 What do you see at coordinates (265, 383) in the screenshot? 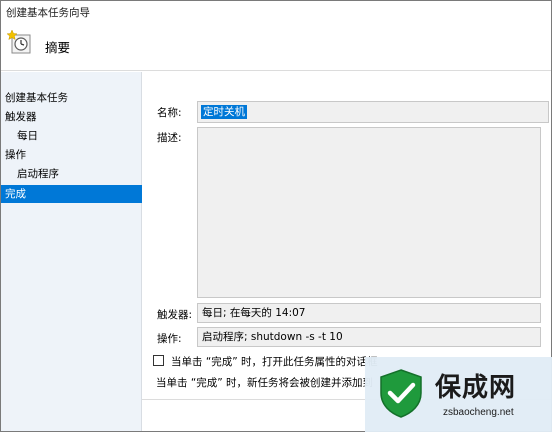
I see `finish-note: 当单击 “完成” 时，新任务将会被创建并添加到` at bounding box center [265, 383].